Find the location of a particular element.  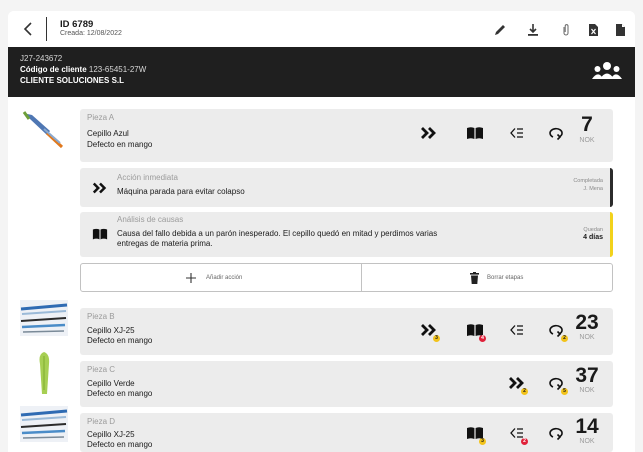

edit-pencil-icon is located at coordinates (500, 30).